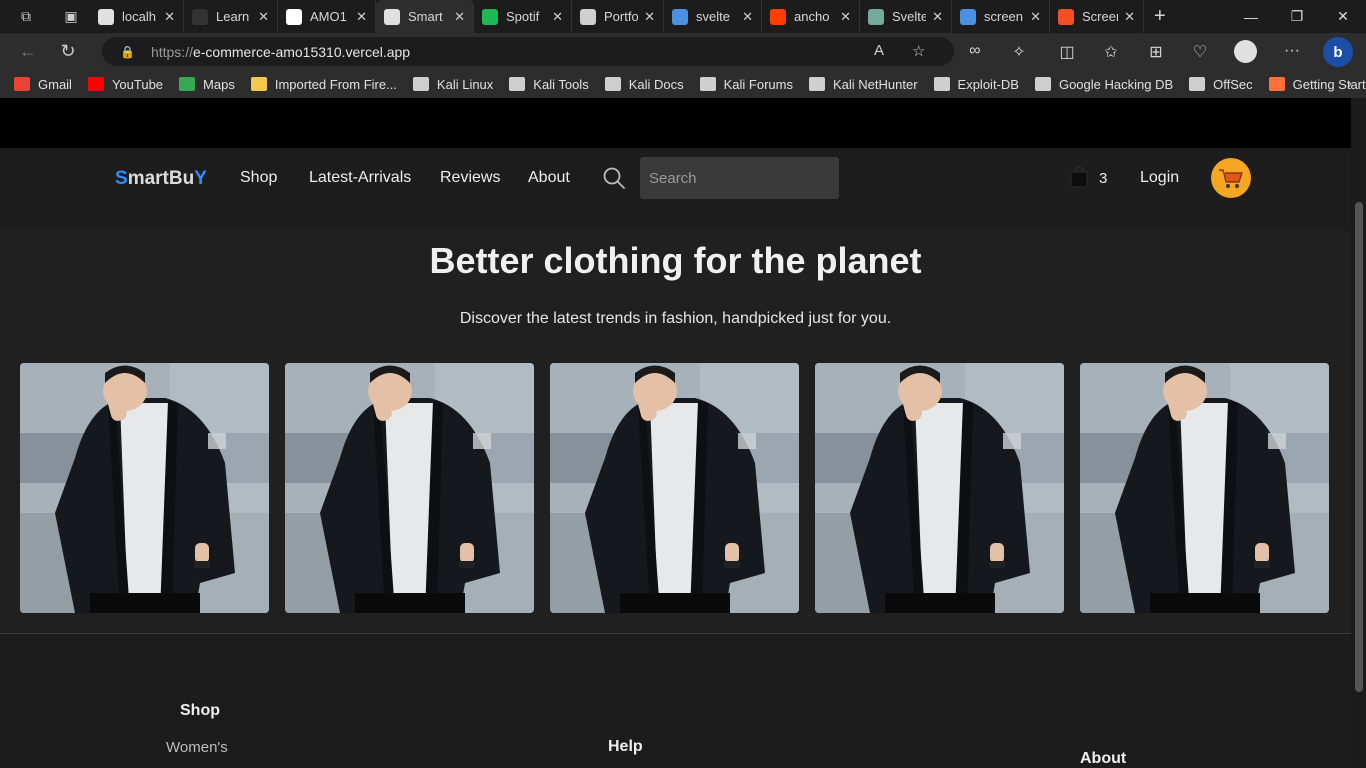  Describe the element at coordinates (675, 123) in the screenshot. I see `top-strip` at that location.